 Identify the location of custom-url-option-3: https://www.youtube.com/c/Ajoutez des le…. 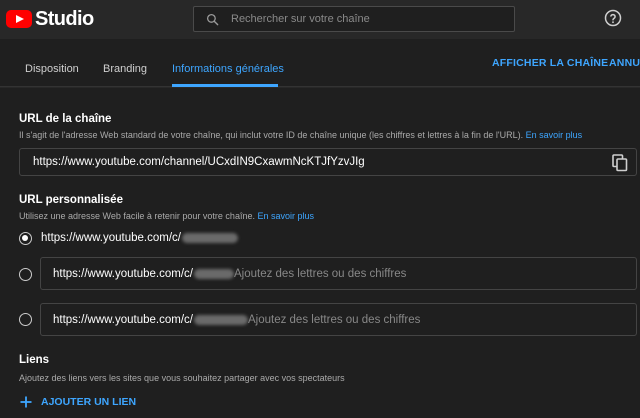
(236, 320).